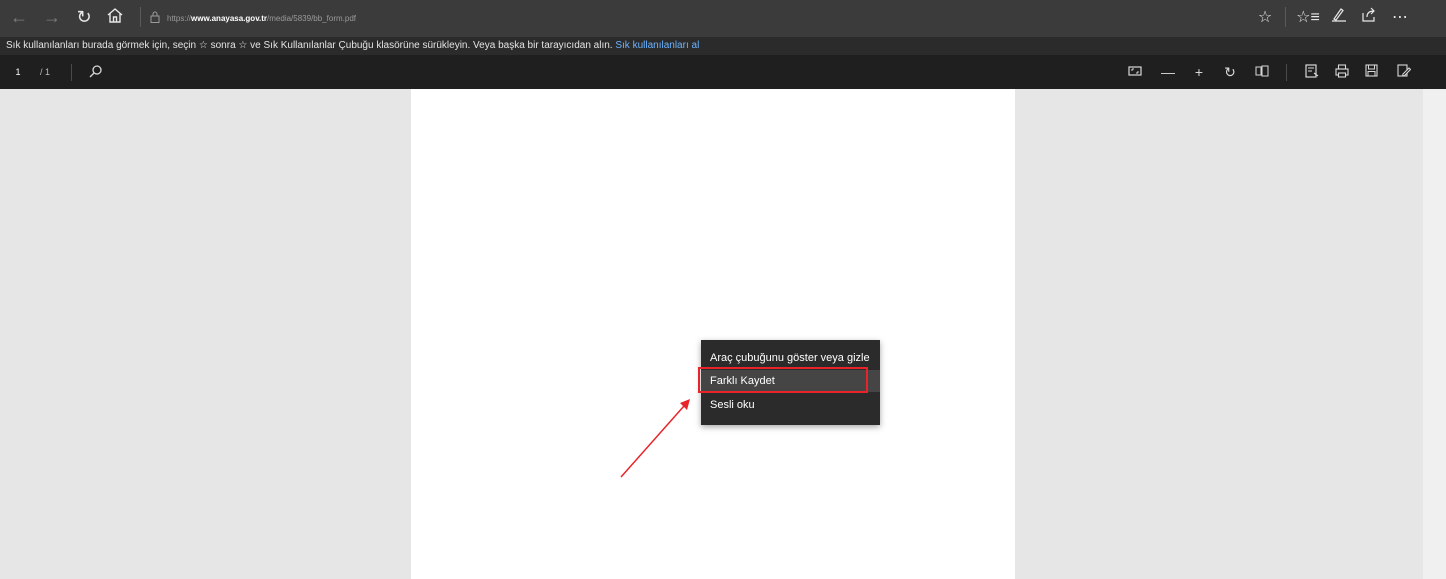 The width and height of the screenshot is (1446, 579). I want to click on menu-item-toggle-toolbar: Araç çubuğunu göster veya gizle, so click(790, 358).